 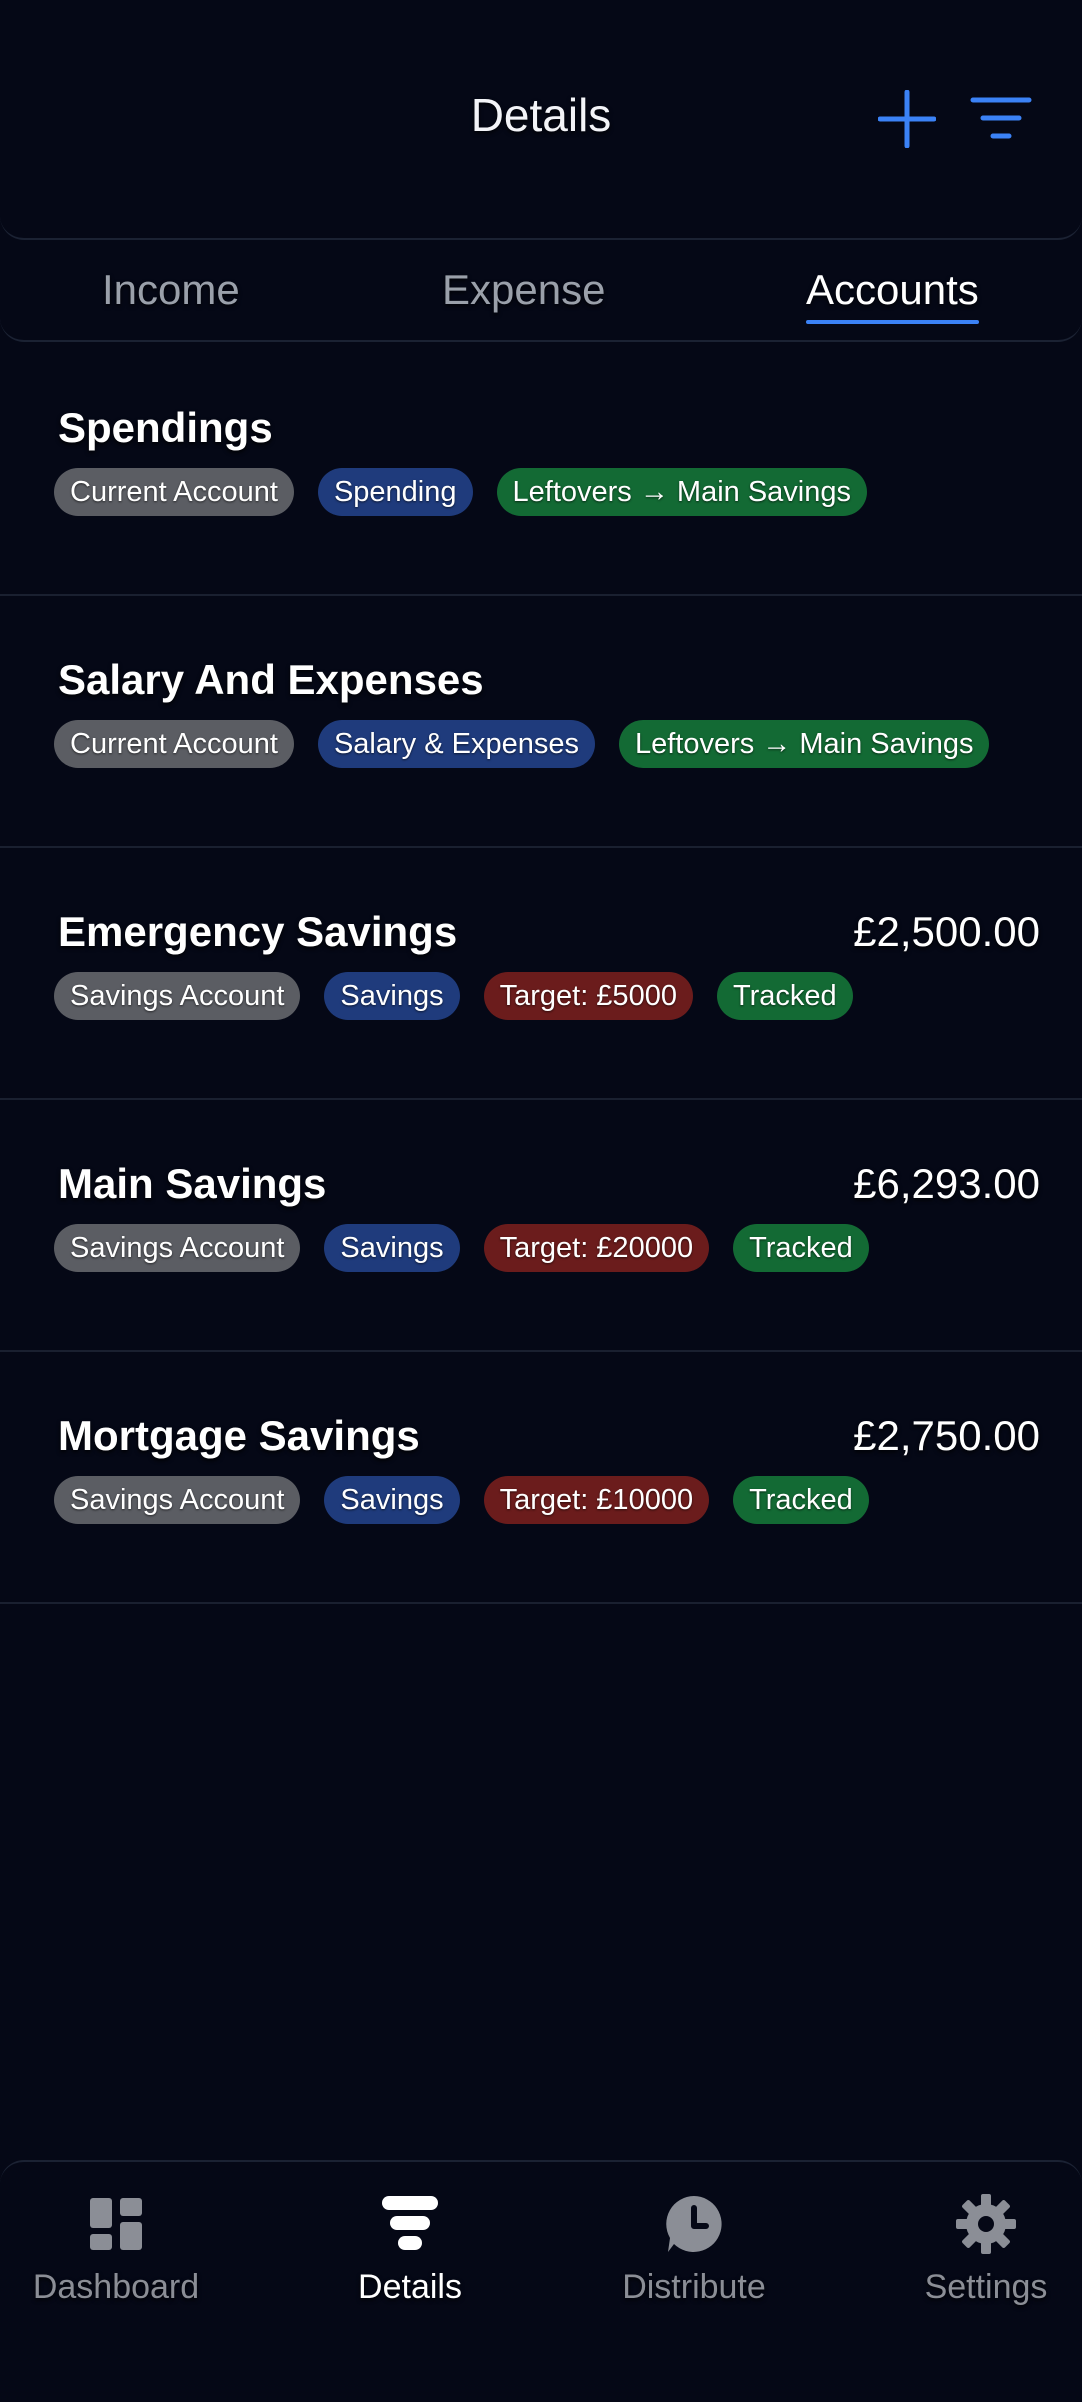 I want to click on account-name: Main Savings, so click(x=192, y=1183).